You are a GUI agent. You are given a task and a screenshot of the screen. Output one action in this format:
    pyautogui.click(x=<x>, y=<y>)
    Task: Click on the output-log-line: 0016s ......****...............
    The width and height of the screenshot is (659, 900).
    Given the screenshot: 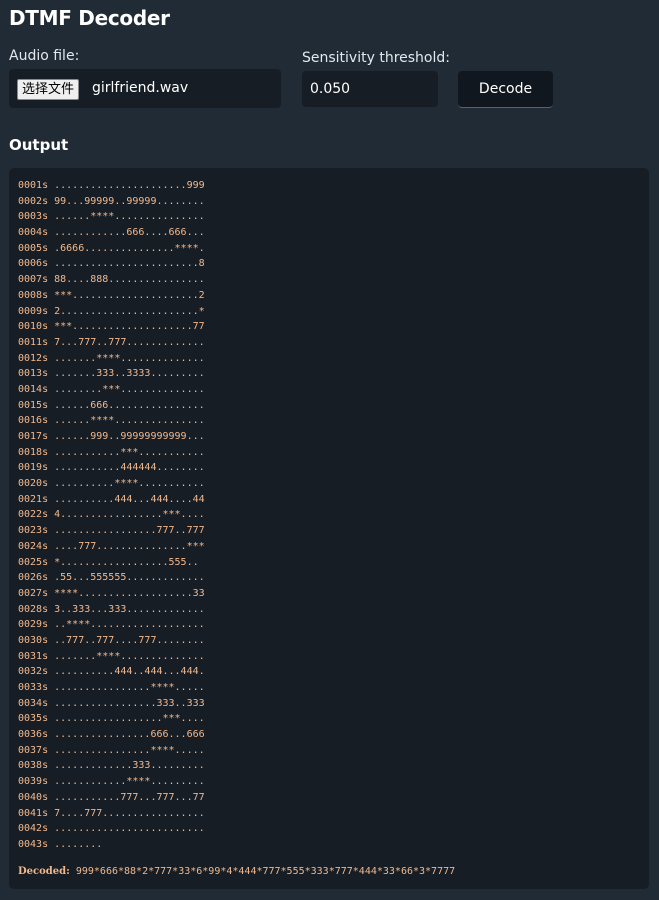 What is the action you would take?
    pyautogui.click(x=111, y=421)
    